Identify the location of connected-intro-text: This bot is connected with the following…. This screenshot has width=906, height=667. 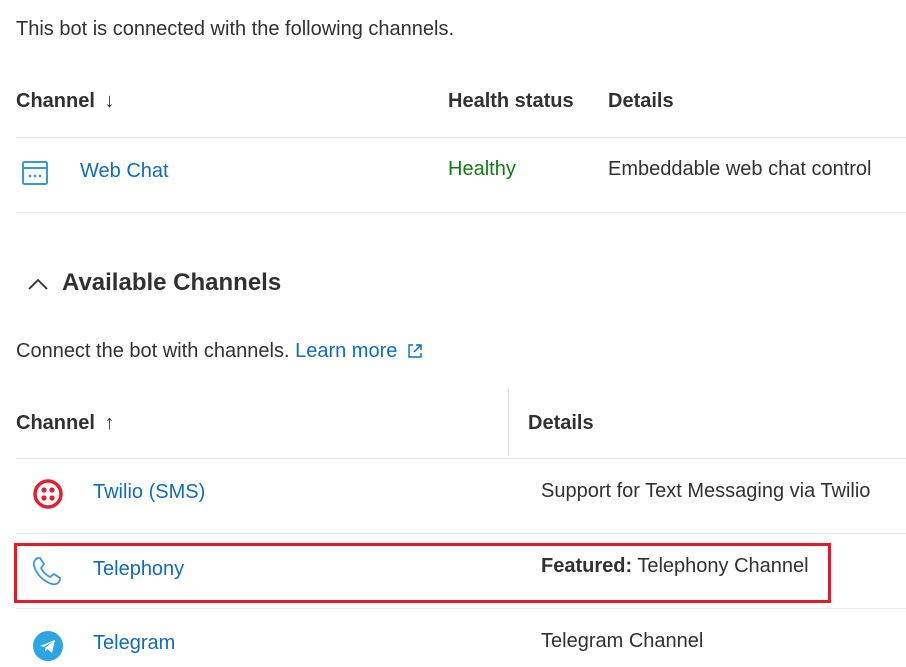
(235, 29).